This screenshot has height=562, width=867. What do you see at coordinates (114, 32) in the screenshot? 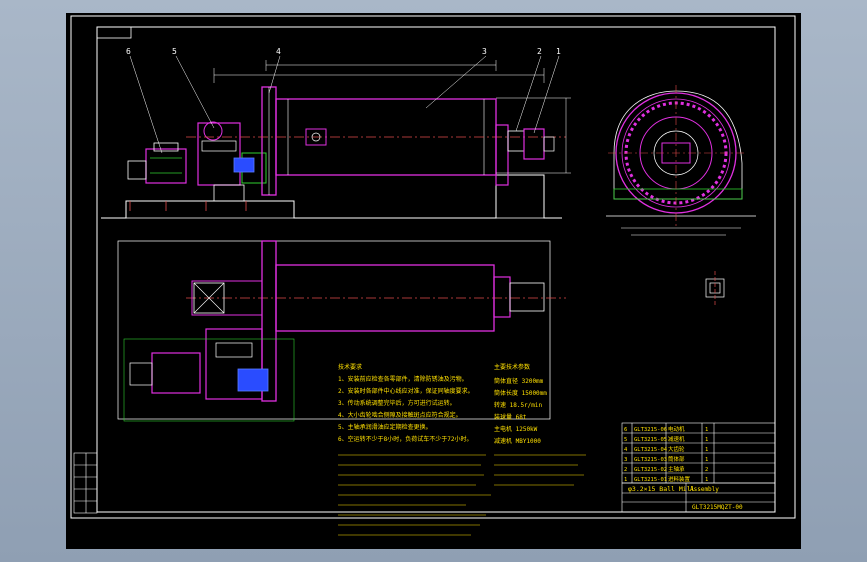
I see `corner-box` at bounding box center [114, 32].